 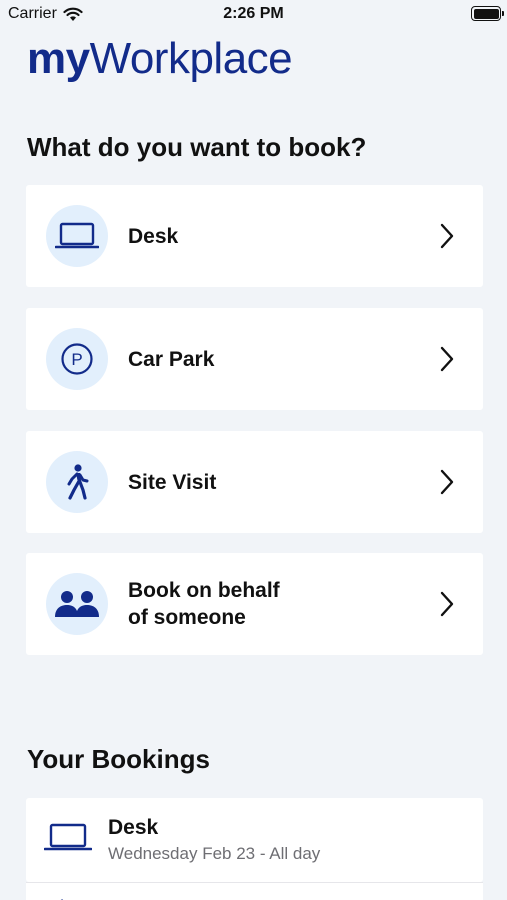 I want to click on book-site-visit-card: Site Visit, so click(x=254, y=482).